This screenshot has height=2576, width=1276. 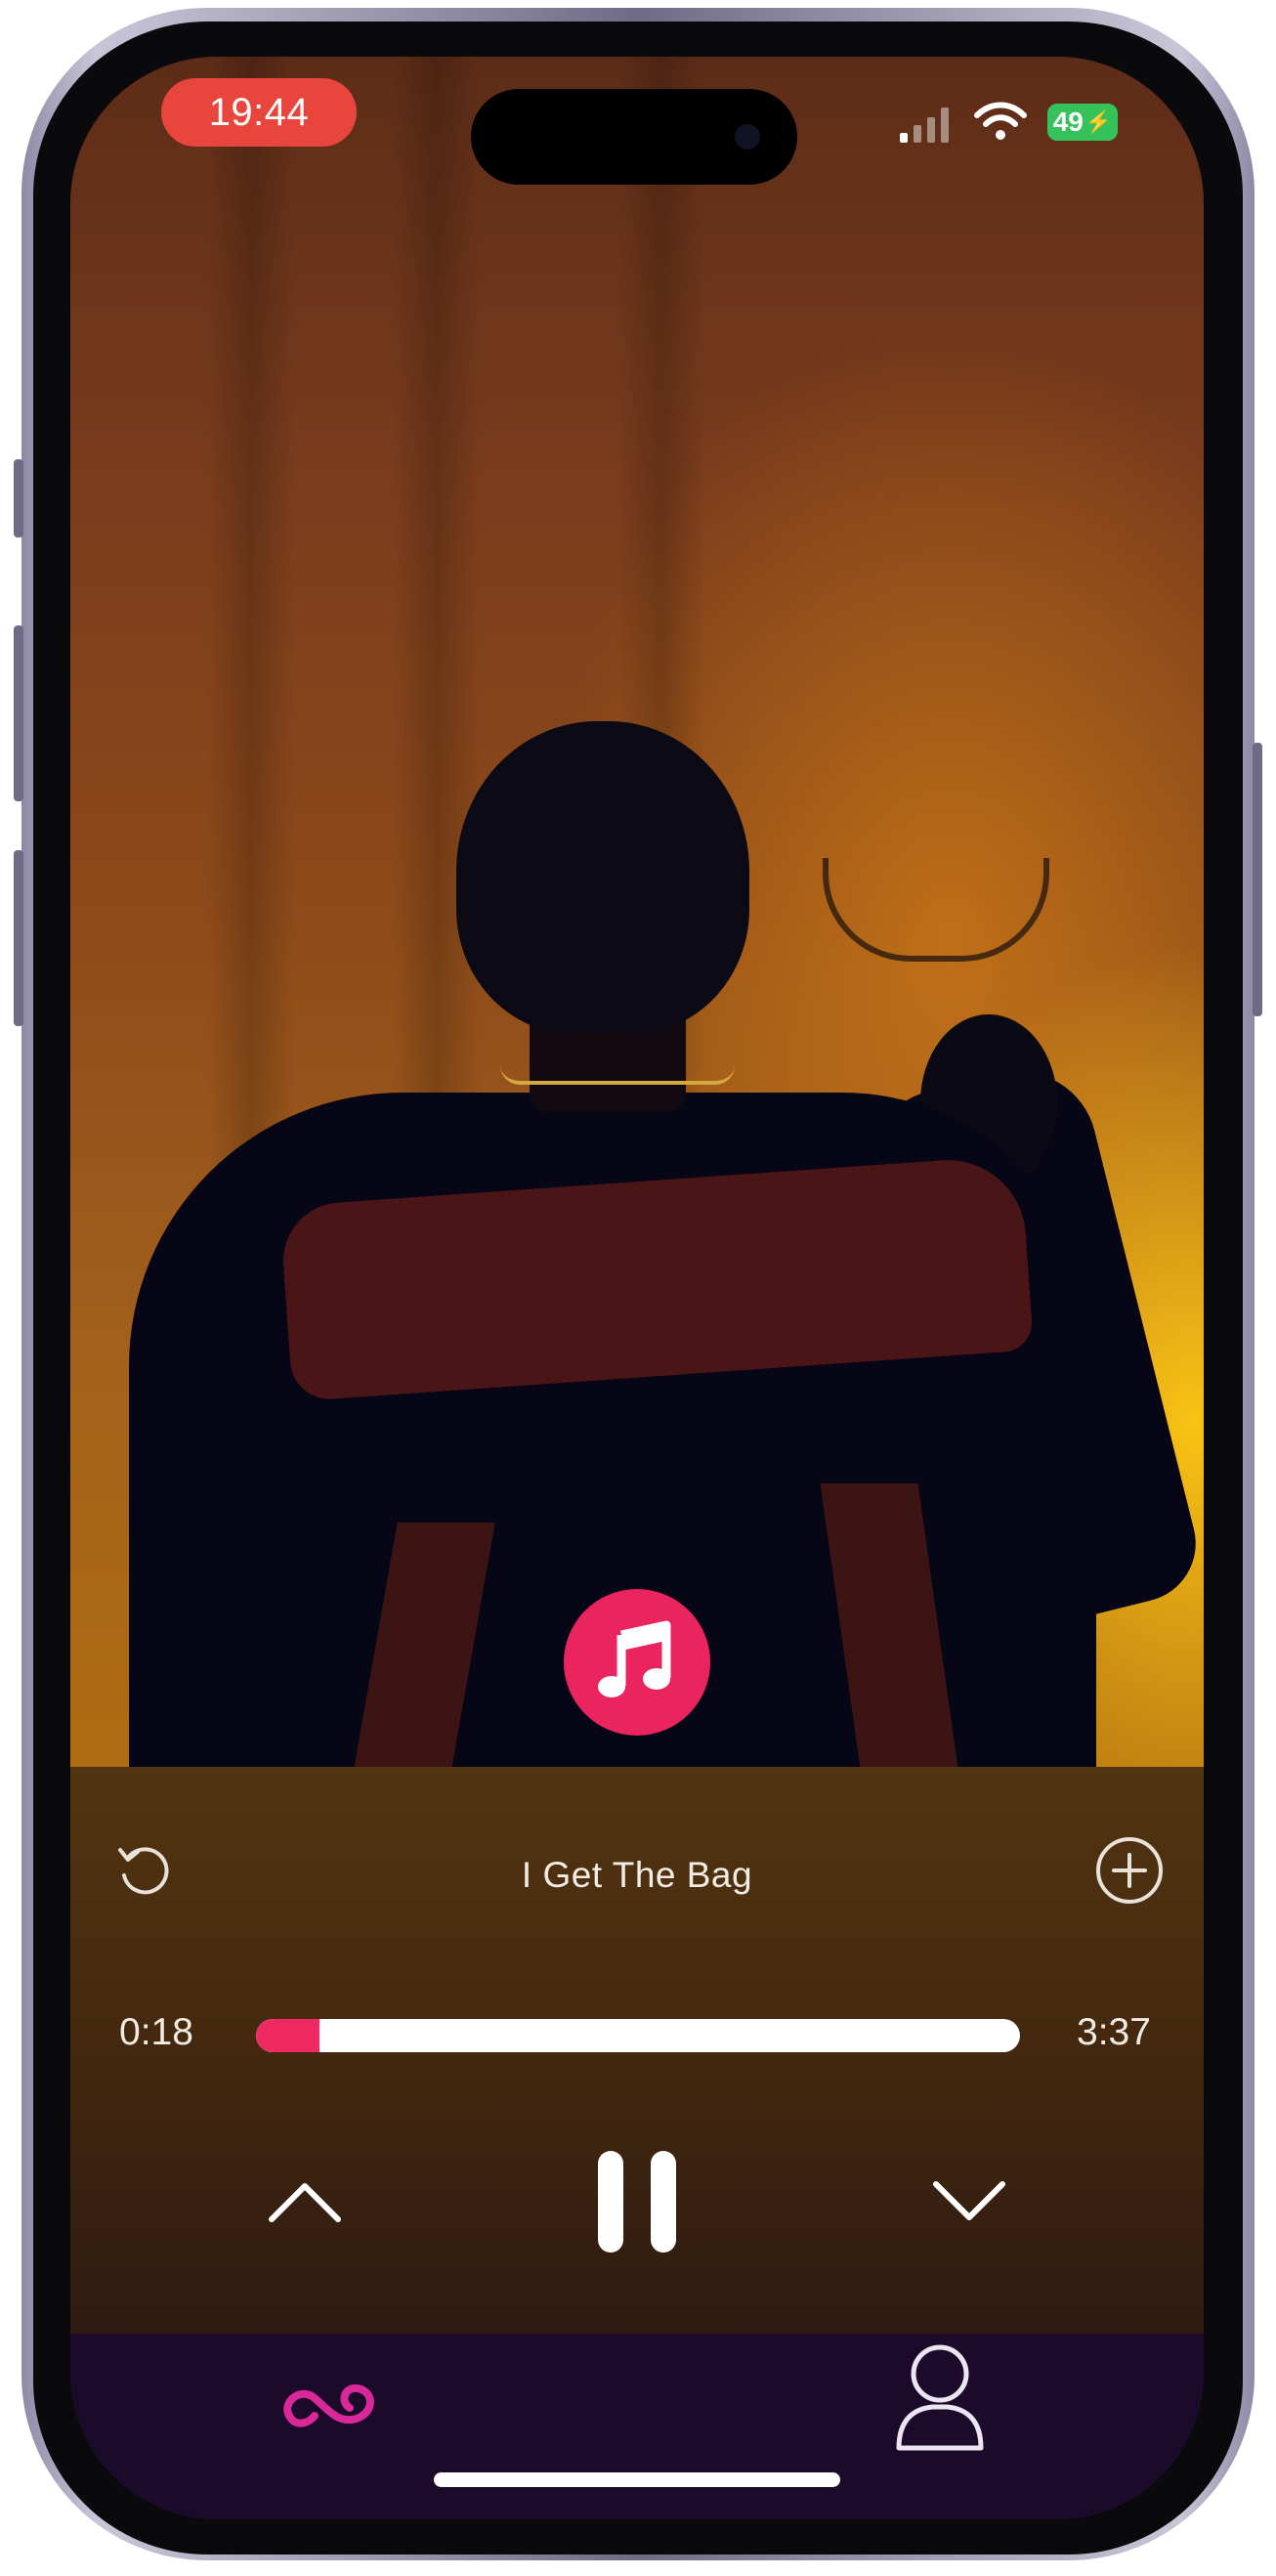 I want to click on progress-fill, so click(x=287, y=2035).